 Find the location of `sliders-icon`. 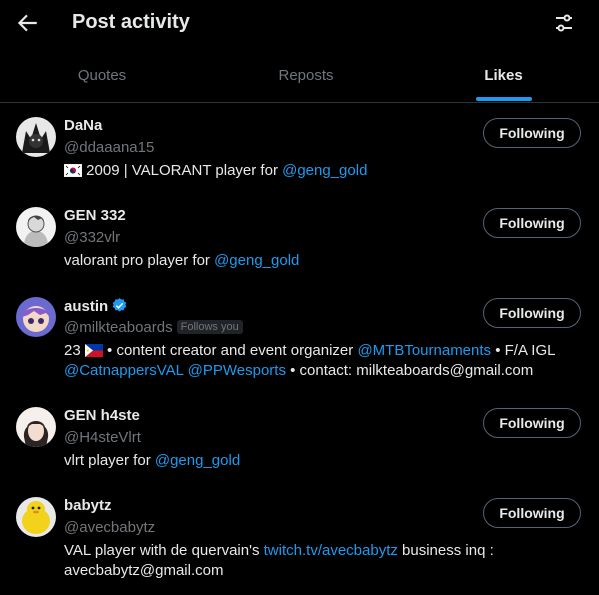

sliders-icon is located at coordinates (564, 23).